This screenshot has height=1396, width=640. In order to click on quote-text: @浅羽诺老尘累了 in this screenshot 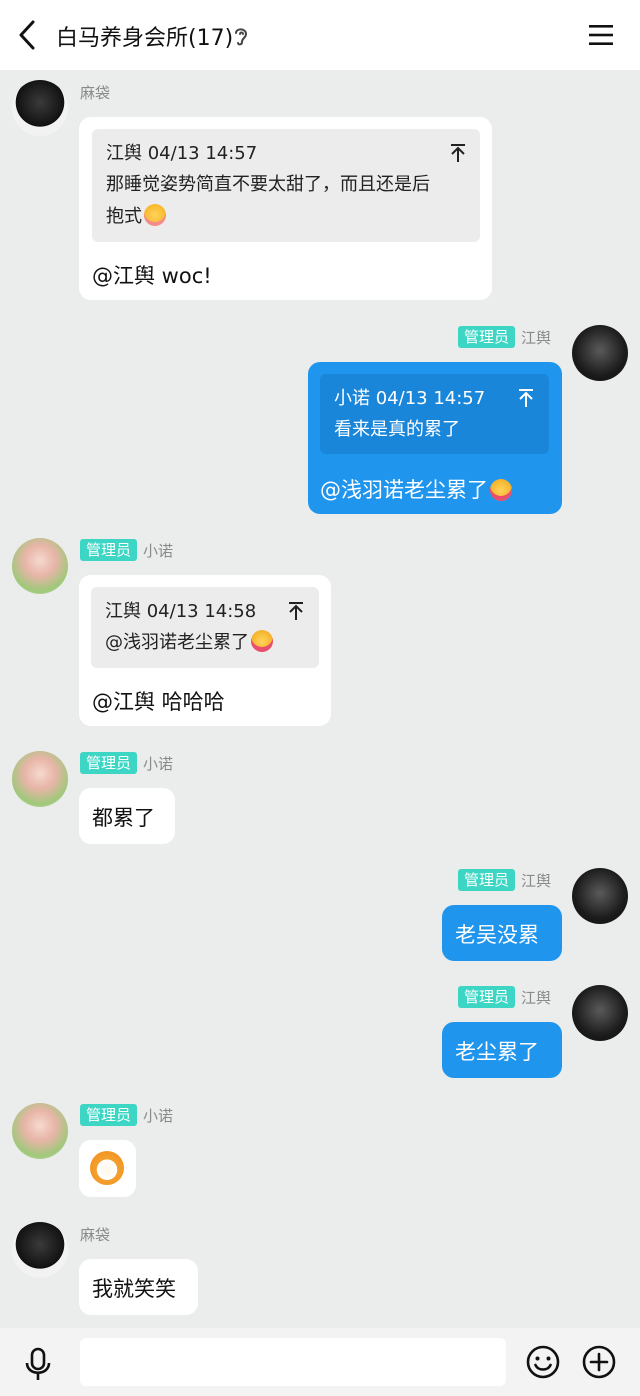, I will do `click(189, 643)`.